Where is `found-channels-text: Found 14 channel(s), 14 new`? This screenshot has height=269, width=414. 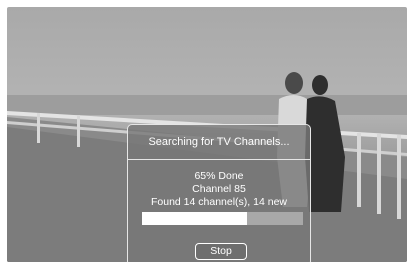
found-channels-text: Found 14 channel(s), 14 new is located at coordinates (218, 202).